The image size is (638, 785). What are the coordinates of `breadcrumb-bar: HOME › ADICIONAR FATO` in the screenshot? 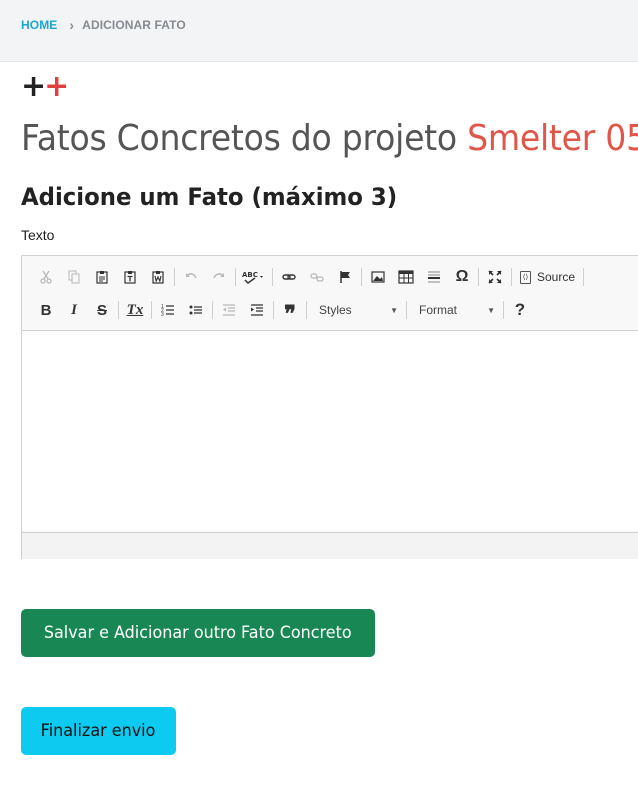 It's located at (319, 31).